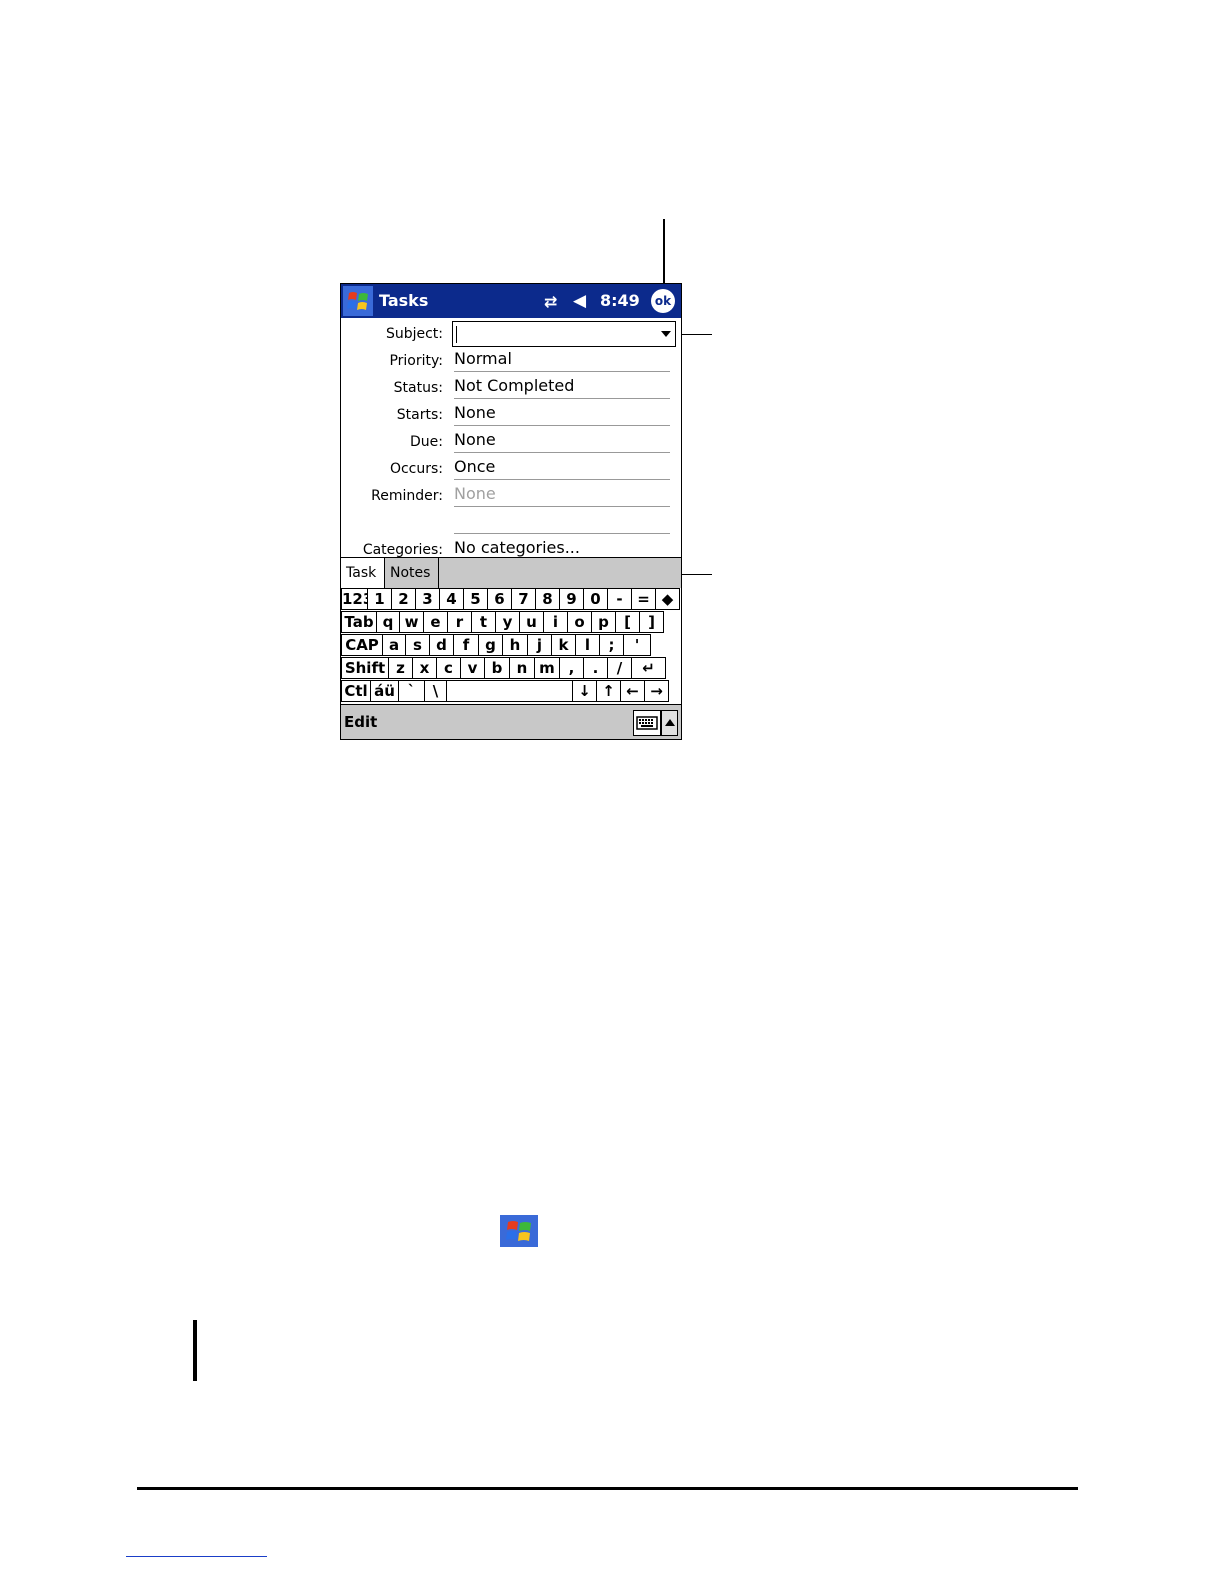  Describe the element at coordinates (359, 622) in the screenshot. I see `keyboard-key: Tab` at that location.